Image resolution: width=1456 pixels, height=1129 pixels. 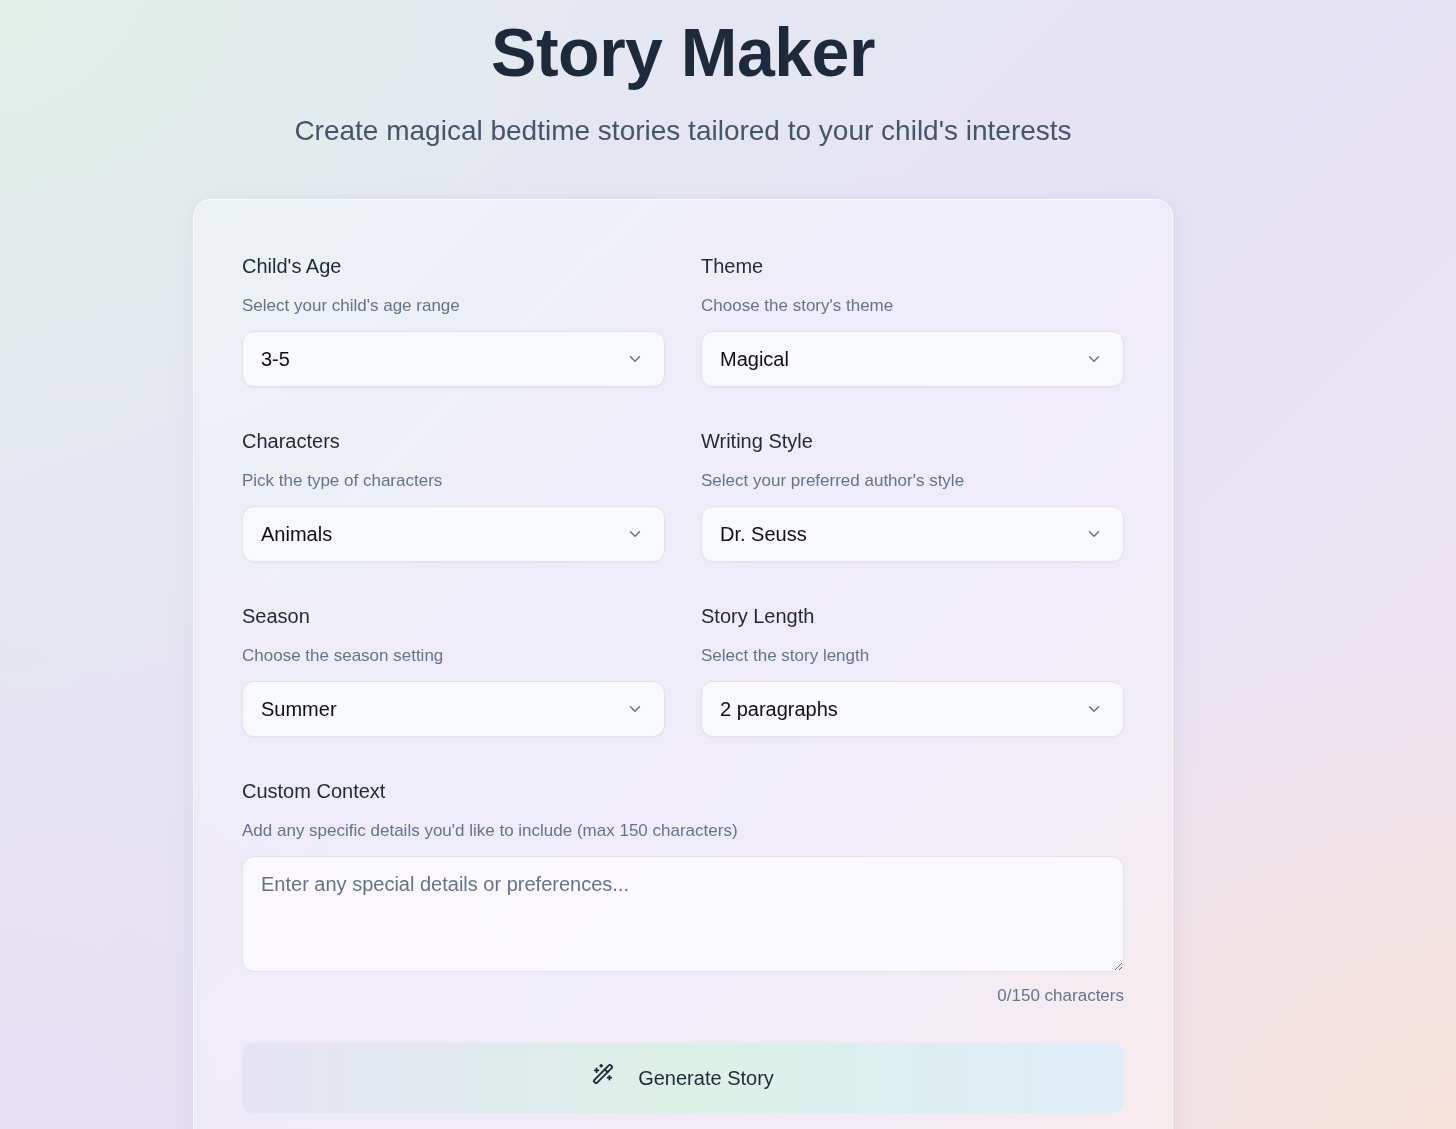 What do you see at coordinates (343, 481) in the screenshot?
I see `field-help-text: Pick the type of characters` at bounding box center [343, 481].